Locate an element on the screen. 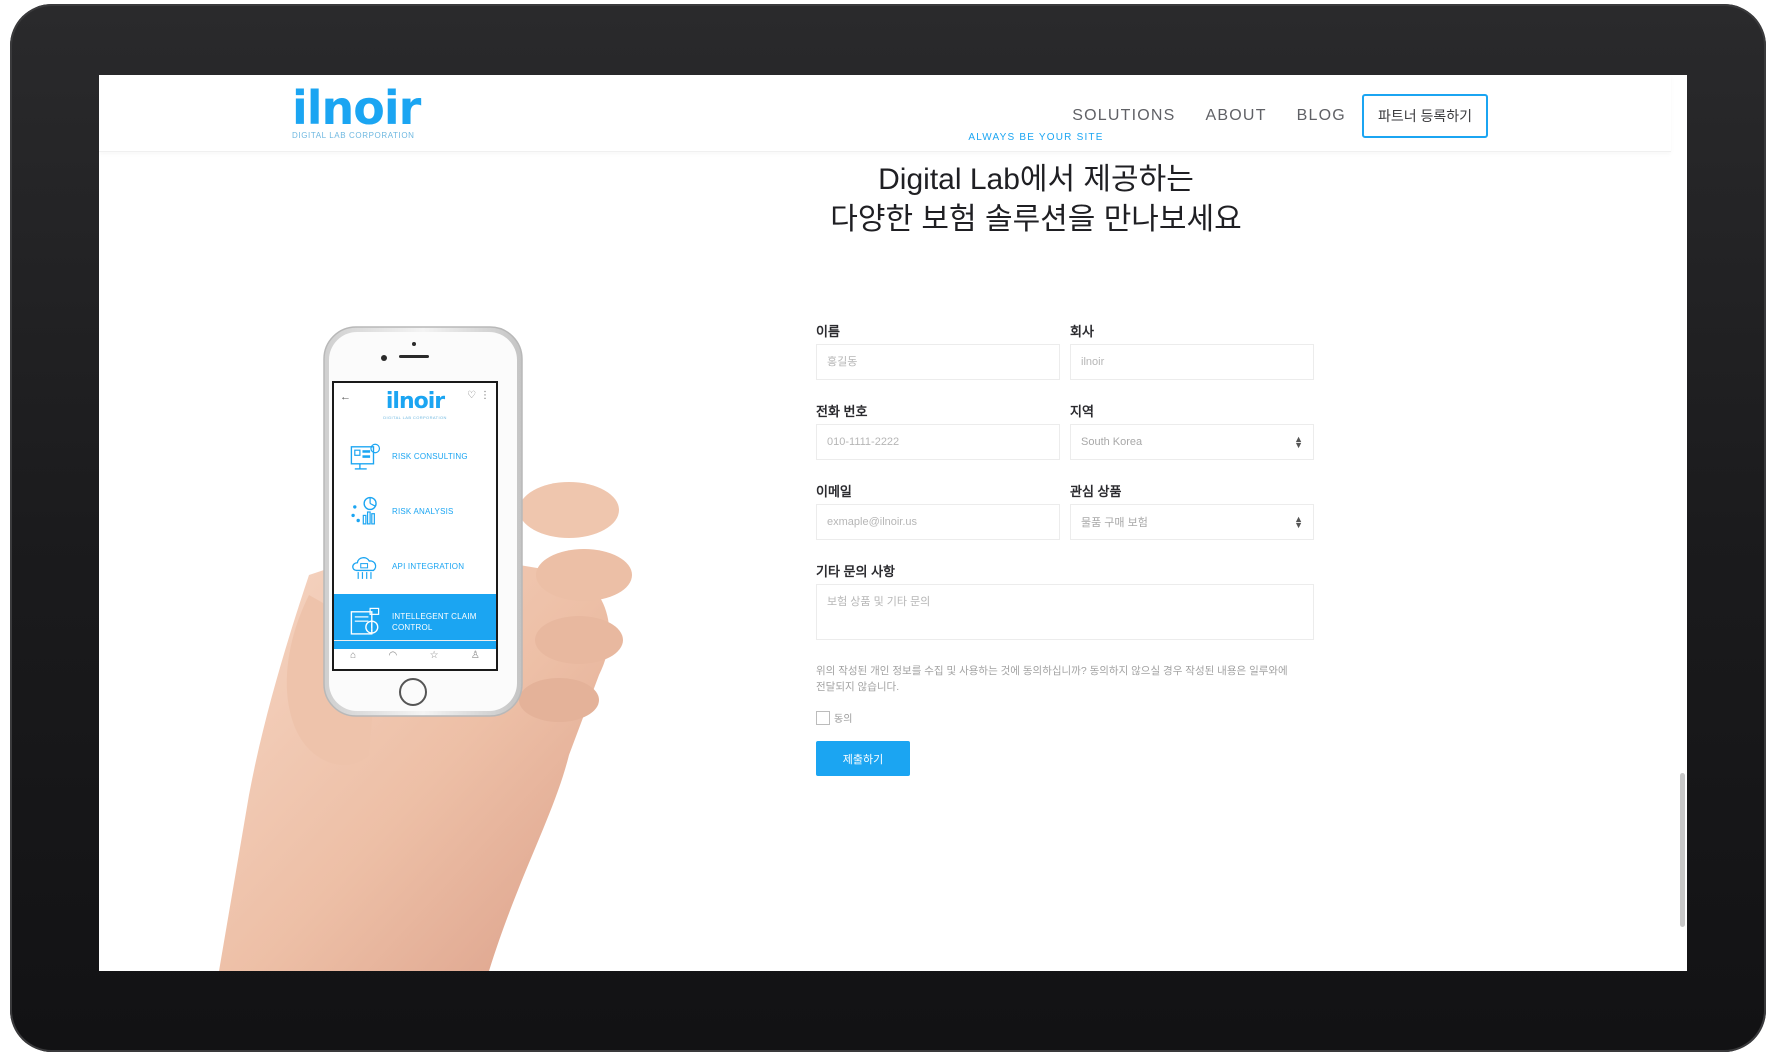  nav-solutions: SOLUTIONS is located at coordinates (1123, 116).